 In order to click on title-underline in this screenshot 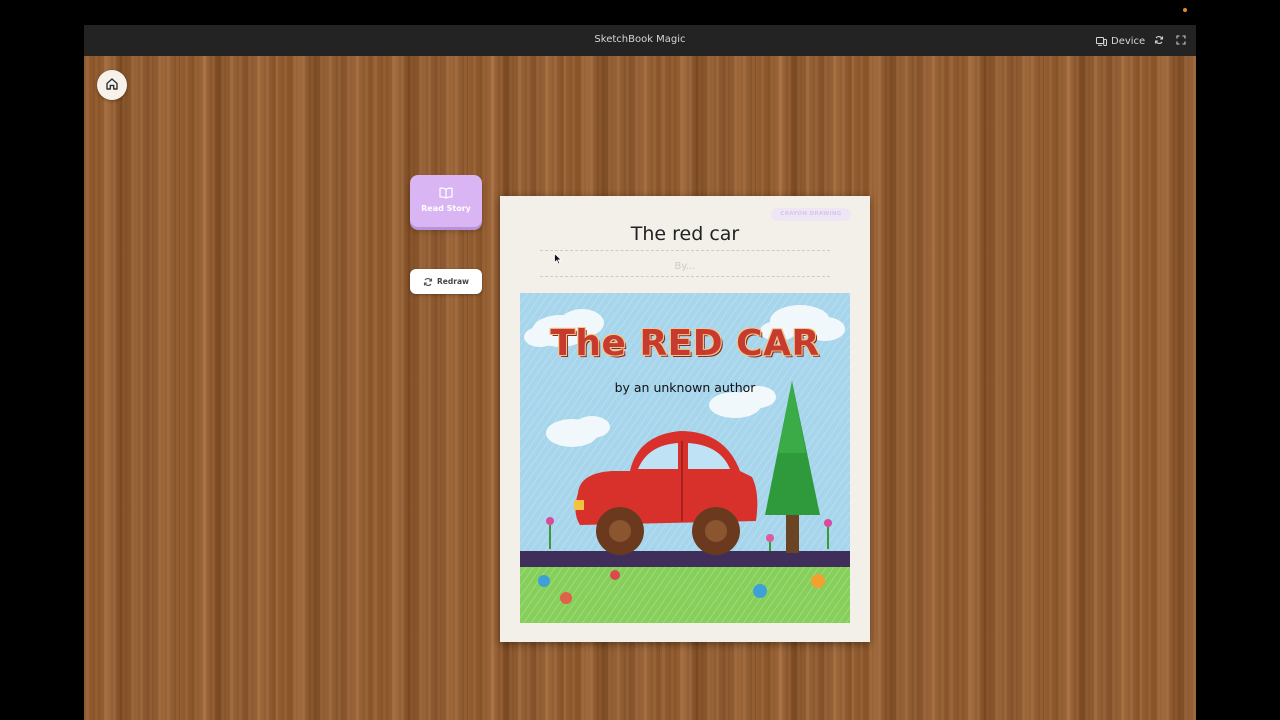, I will do `click(685, 250)`.